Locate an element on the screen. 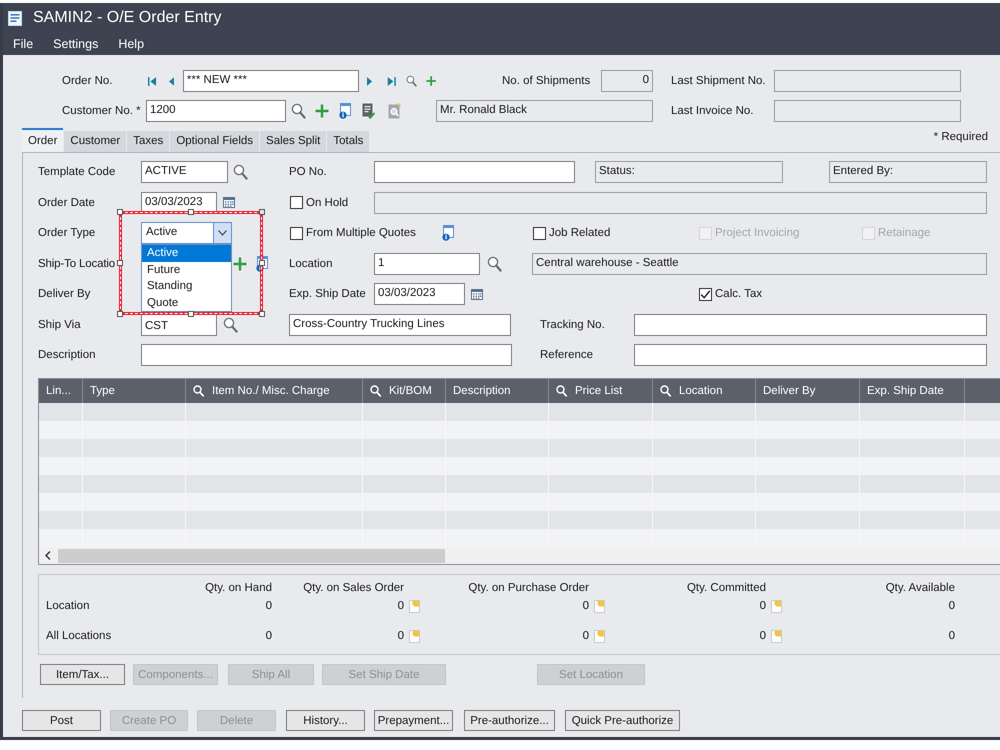  last-record-icon is located at coordinates (391, 81).